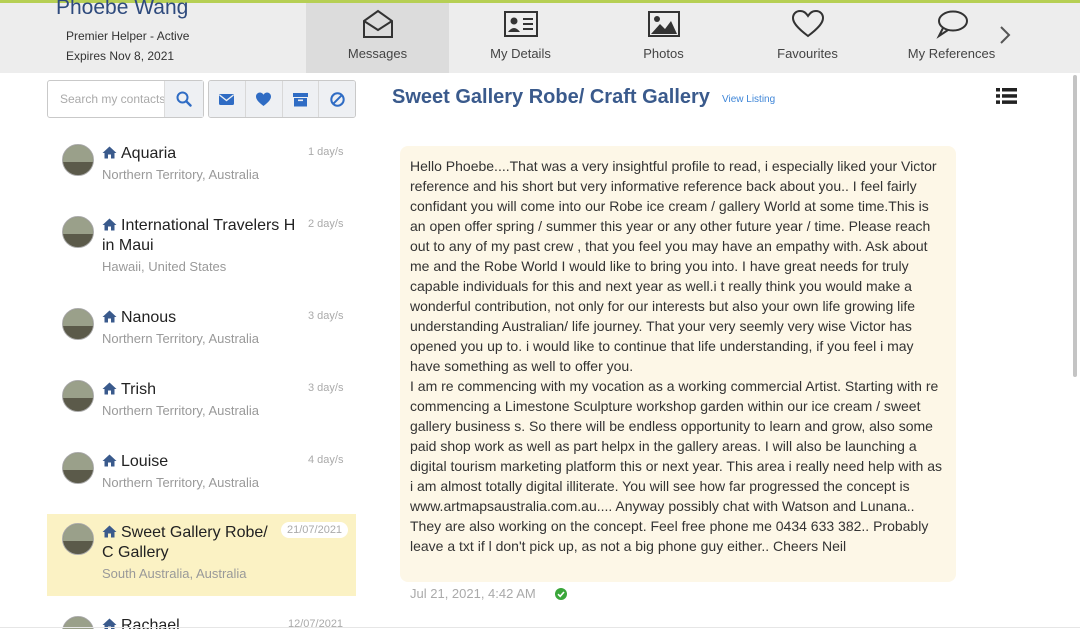 Image resolution: width=1080 pixels, height=629 pixels. What do you see at coordinates (561, 594) in the screenshot?
I see `check-circle-icon` at bounding box center [561, 594].